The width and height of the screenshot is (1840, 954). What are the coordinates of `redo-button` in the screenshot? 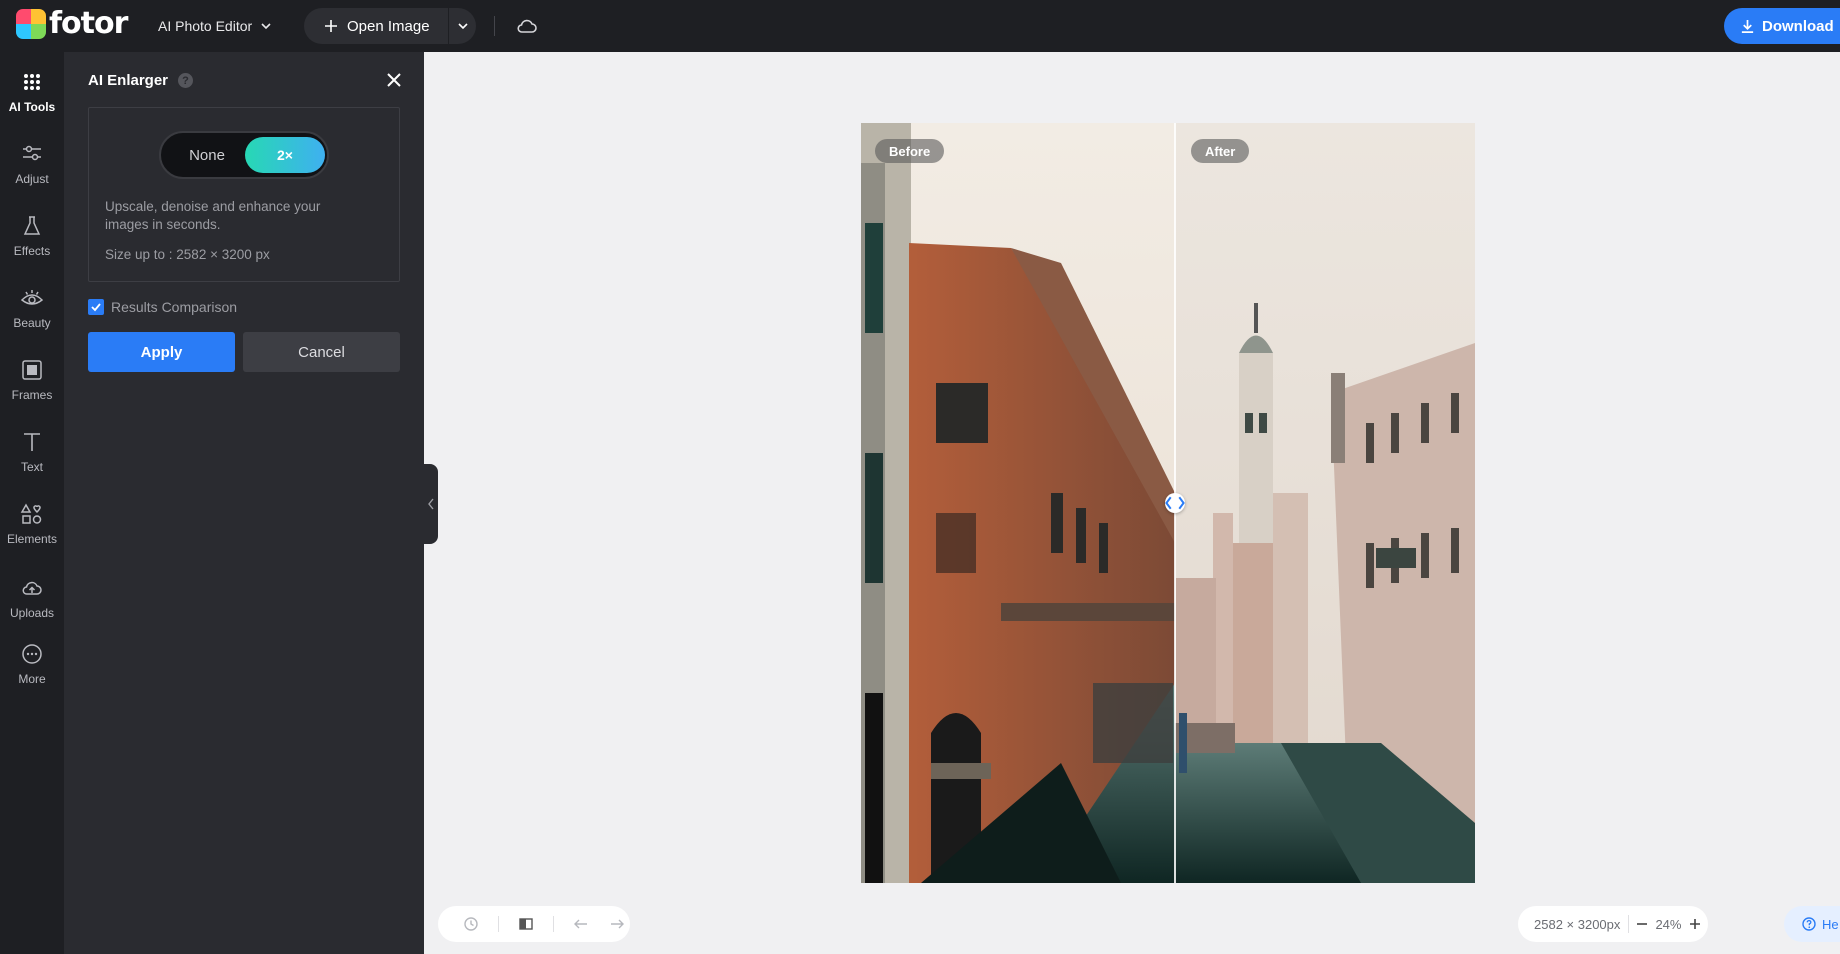 It's located at (617, 924).